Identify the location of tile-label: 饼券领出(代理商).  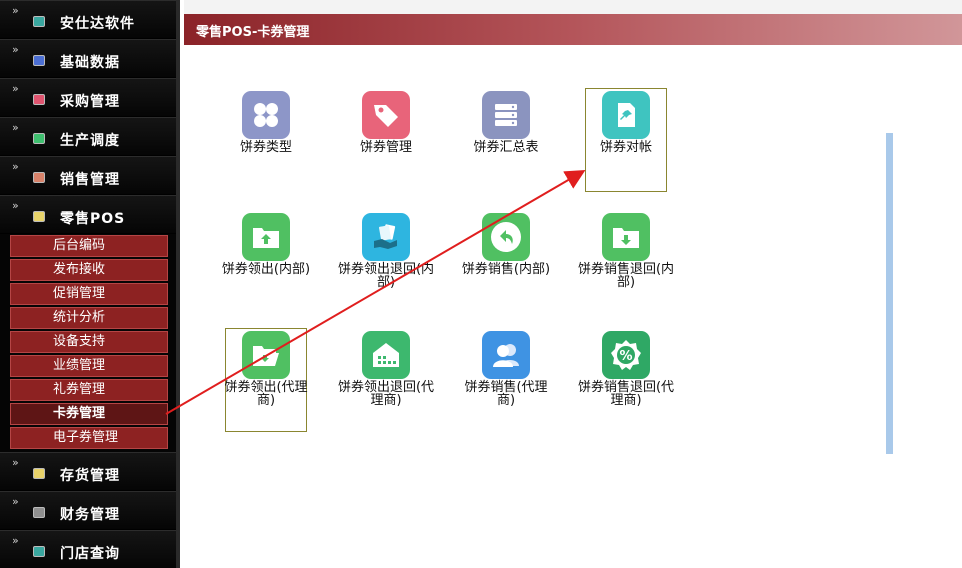
(266, 394).